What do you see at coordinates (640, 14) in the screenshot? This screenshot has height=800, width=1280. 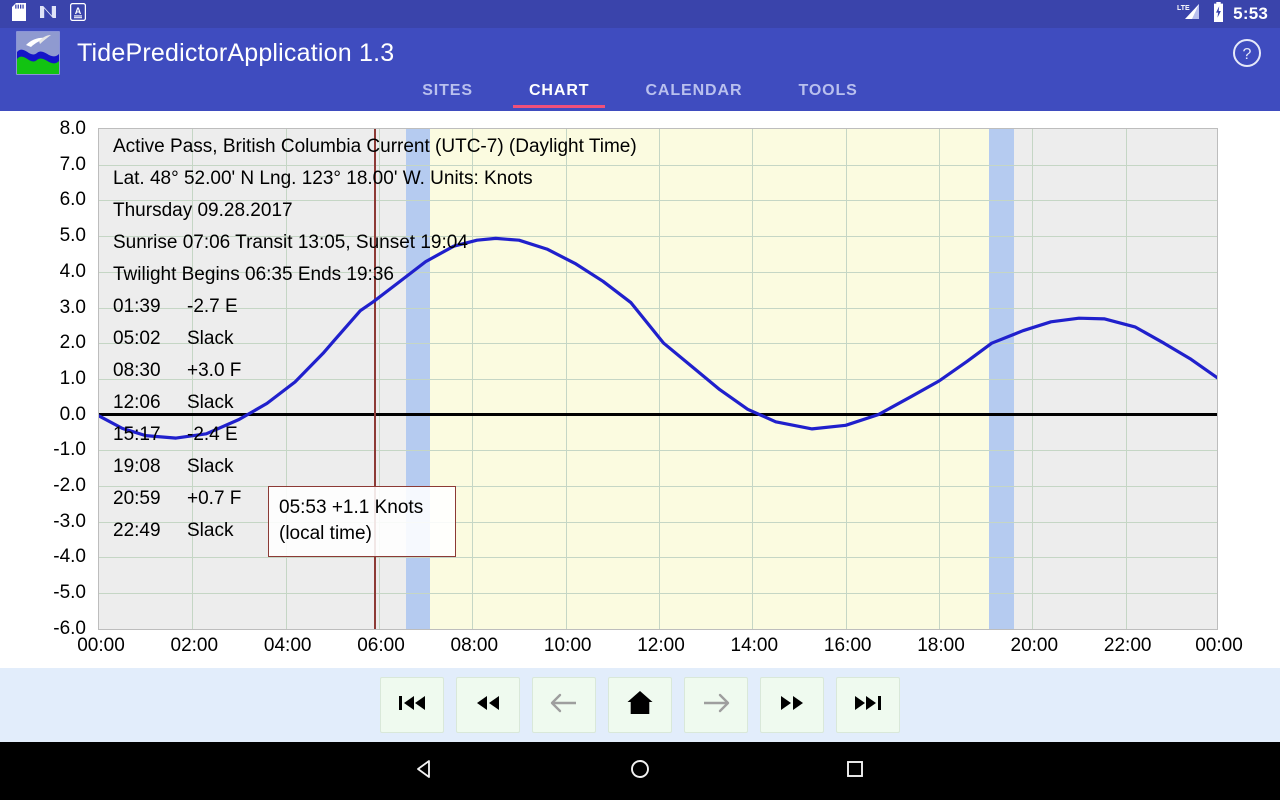 I see `android-status-bar: A LTE 5:53` at bounding box center [640, 14].